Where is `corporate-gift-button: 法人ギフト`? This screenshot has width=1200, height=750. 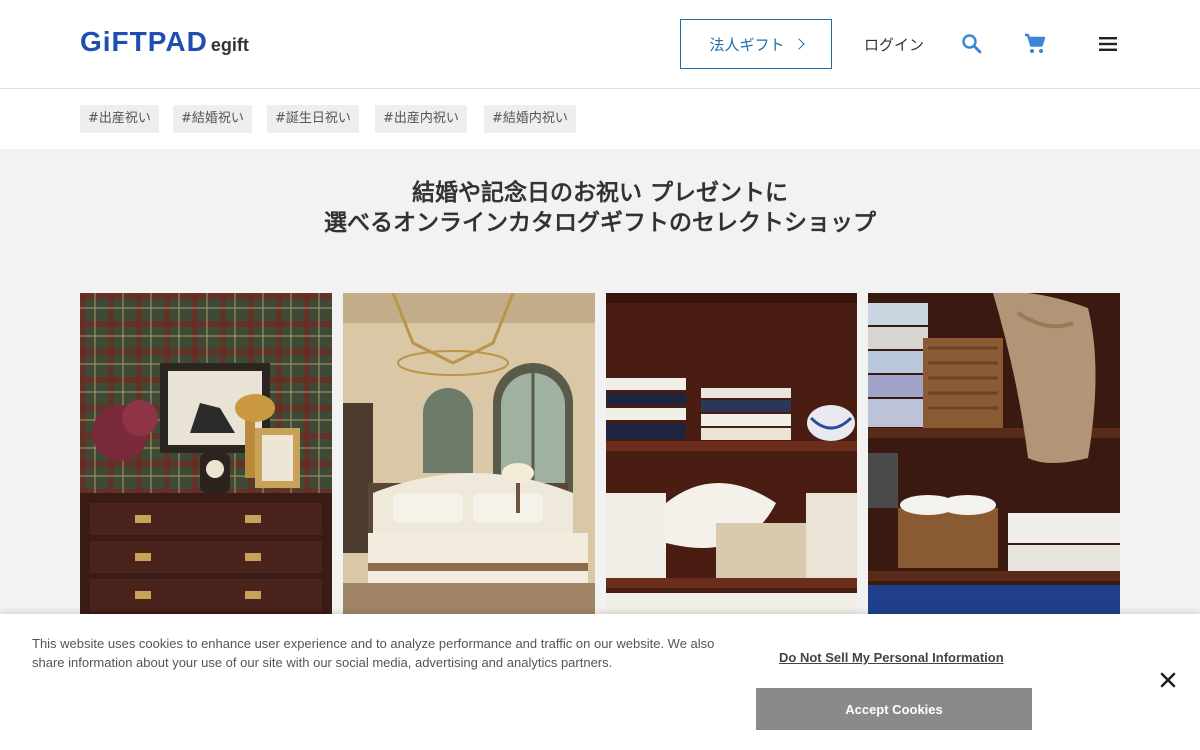
corporate-gift-button: 法人ギフト is located at coordinates (756, 44).